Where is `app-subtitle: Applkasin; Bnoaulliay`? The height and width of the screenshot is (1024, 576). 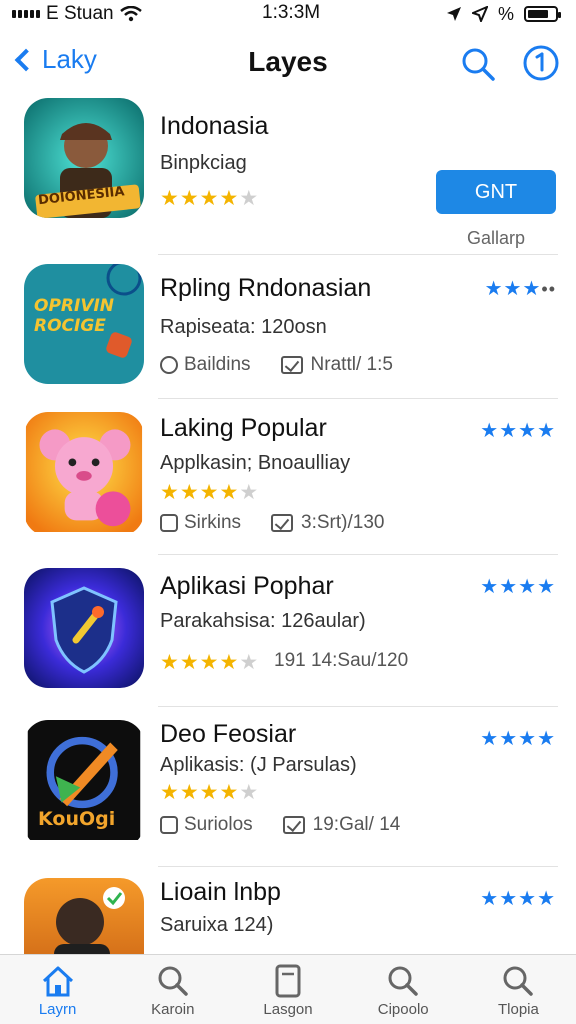
app-subtitle: Applkasin; Bnoaulliay is located at coordinates (255, 463).